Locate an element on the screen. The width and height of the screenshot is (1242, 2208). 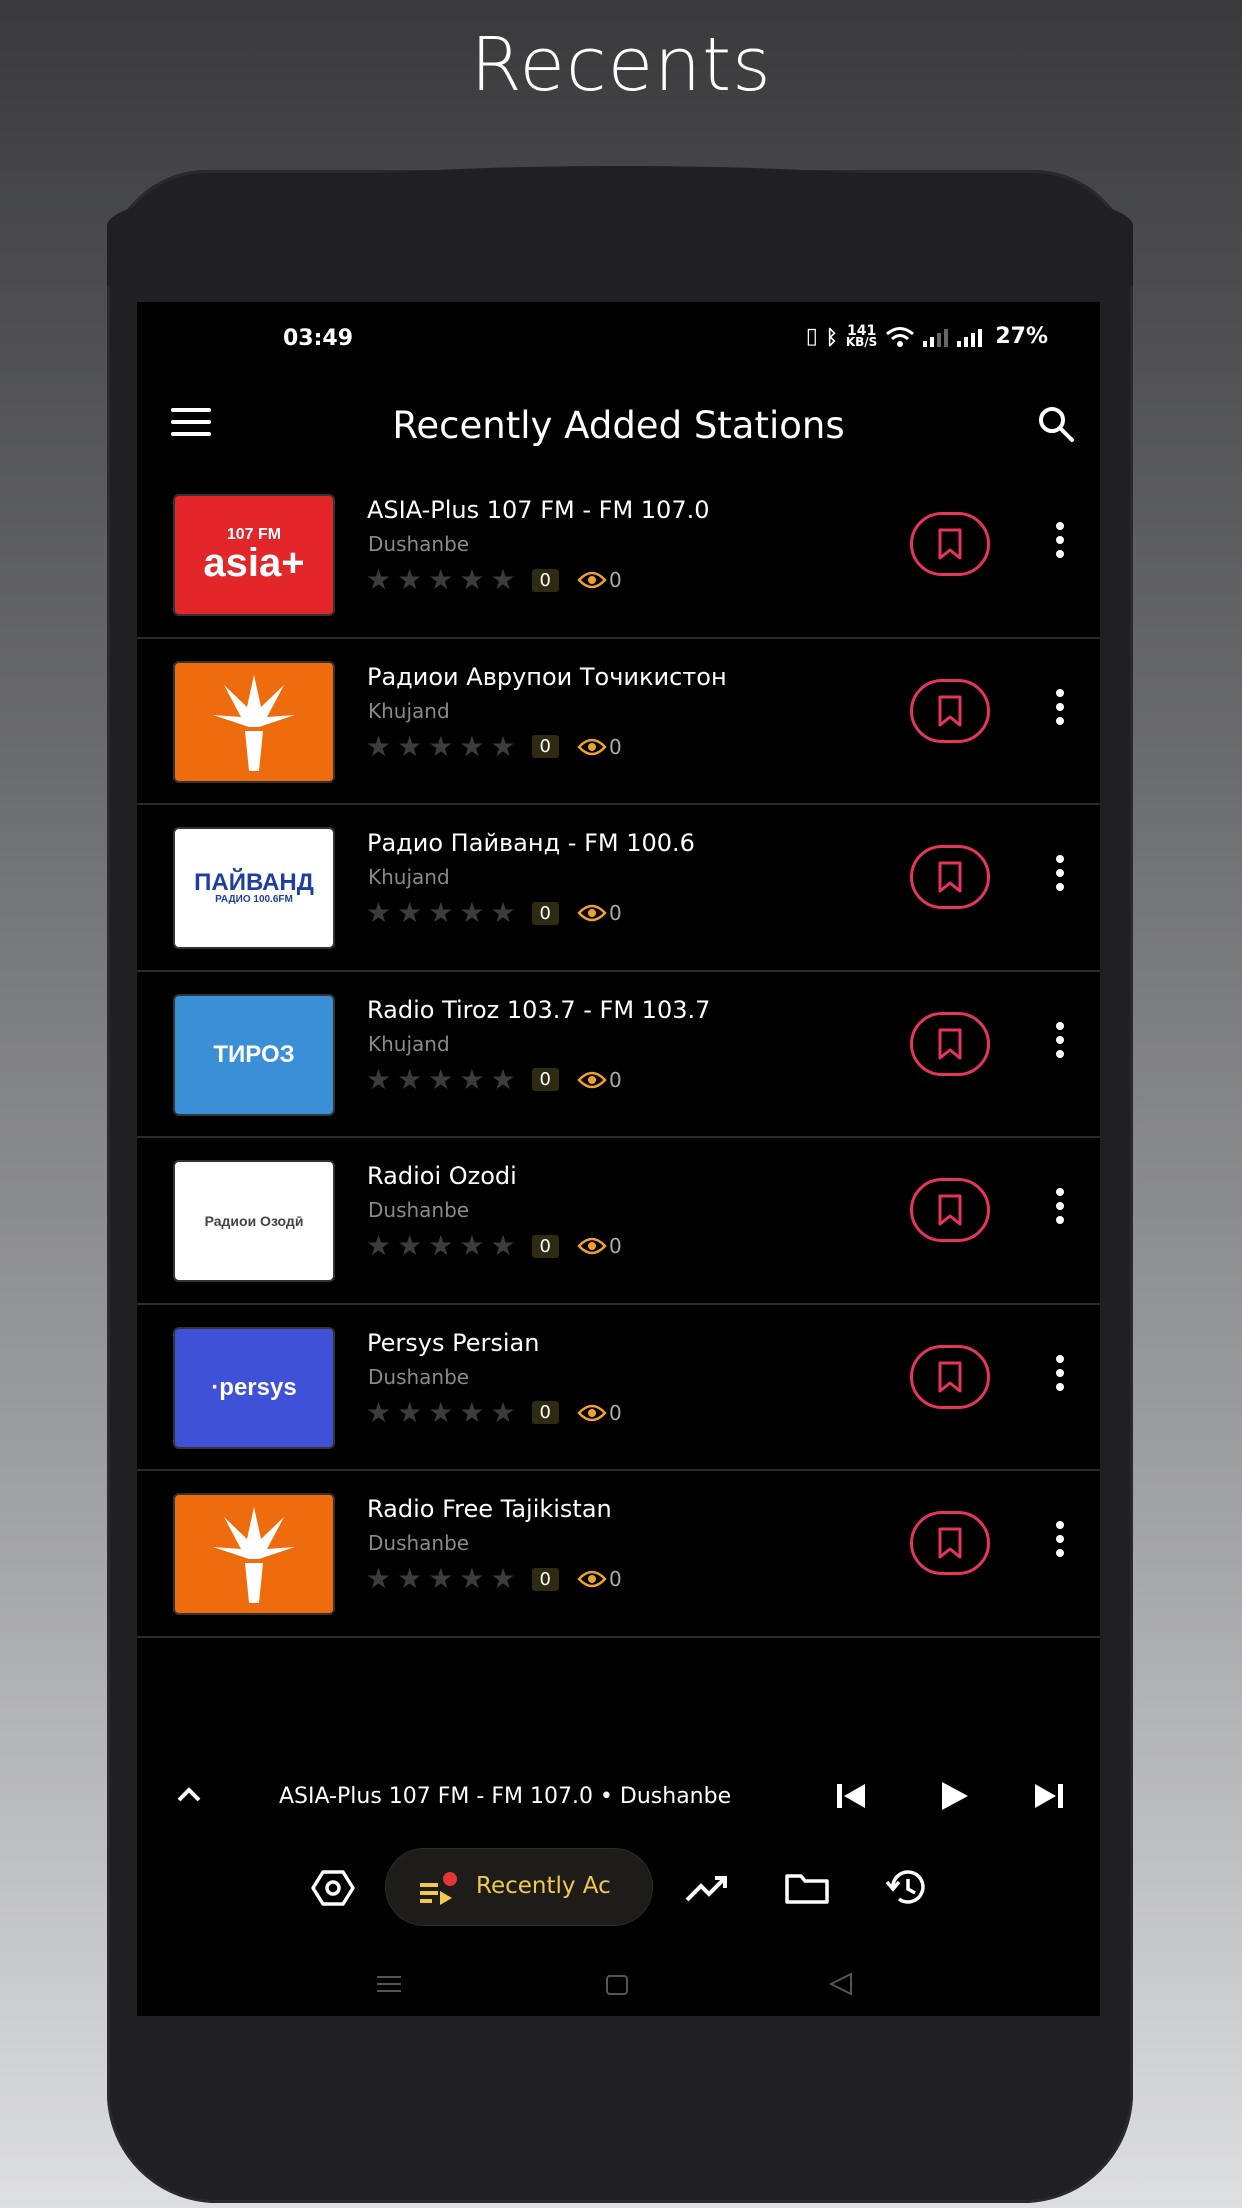
station-logo-subtext: РАДИО 100.6FM is located at coordinates (254, 899).